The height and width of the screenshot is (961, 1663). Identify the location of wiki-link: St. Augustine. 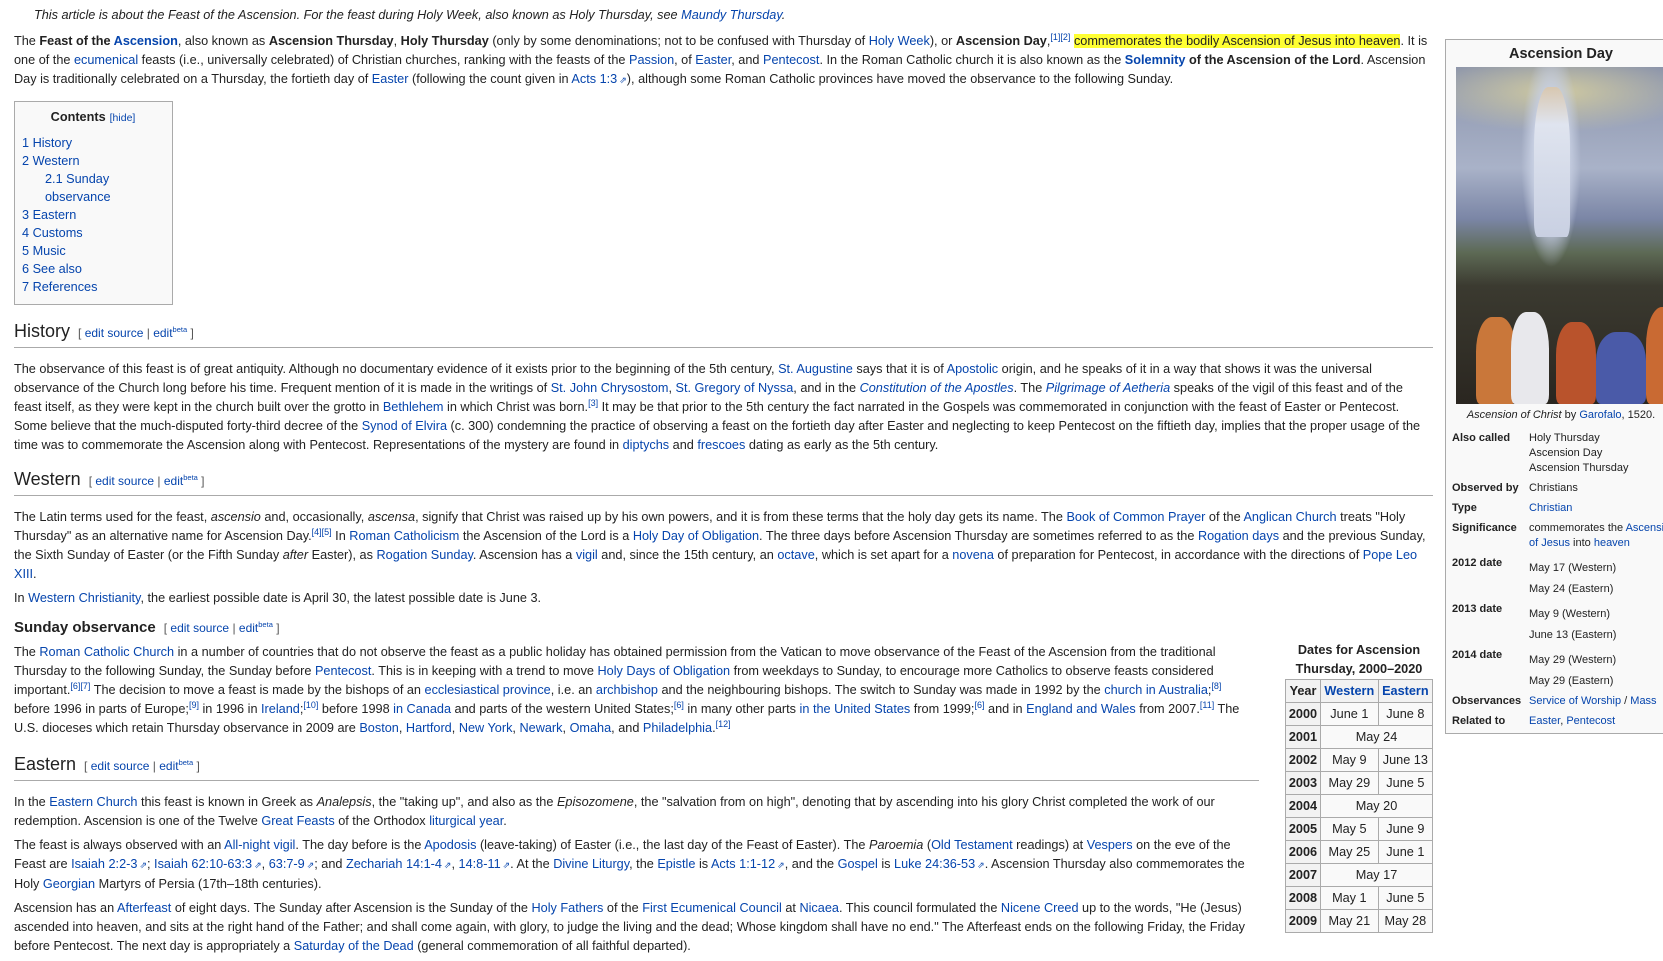
(815, 369).